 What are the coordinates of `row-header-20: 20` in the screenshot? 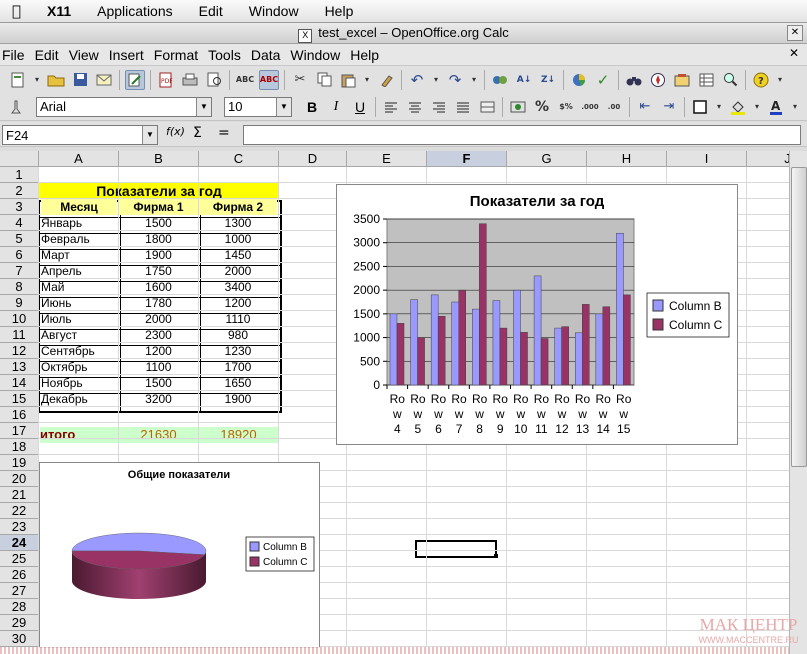 It's located at (19, 479).